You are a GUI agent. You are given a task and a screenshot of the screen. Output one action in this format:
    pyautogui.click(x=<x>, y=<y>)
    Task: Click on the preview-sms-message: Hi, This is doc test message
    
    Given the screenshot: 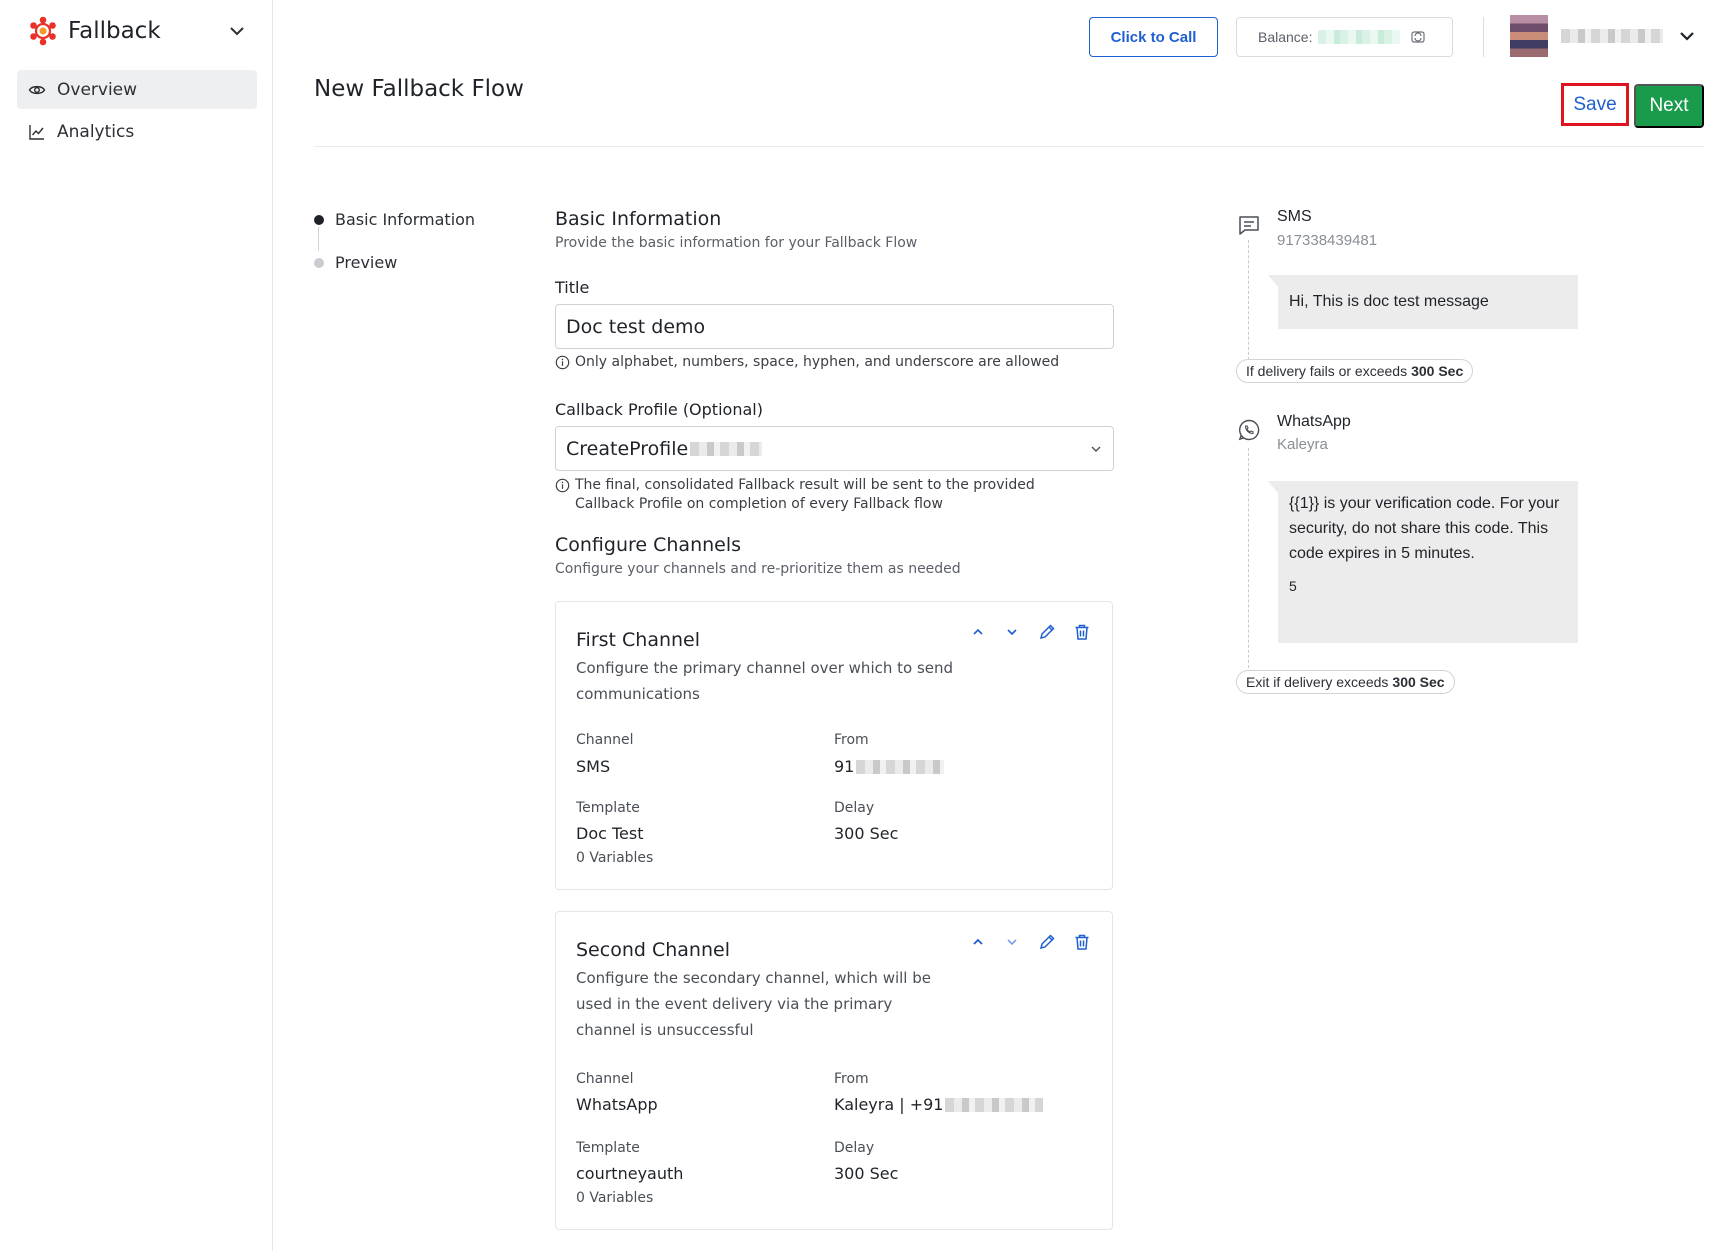 What is the action you would take?
    pyautogui.click(x=1423, y=302)
    